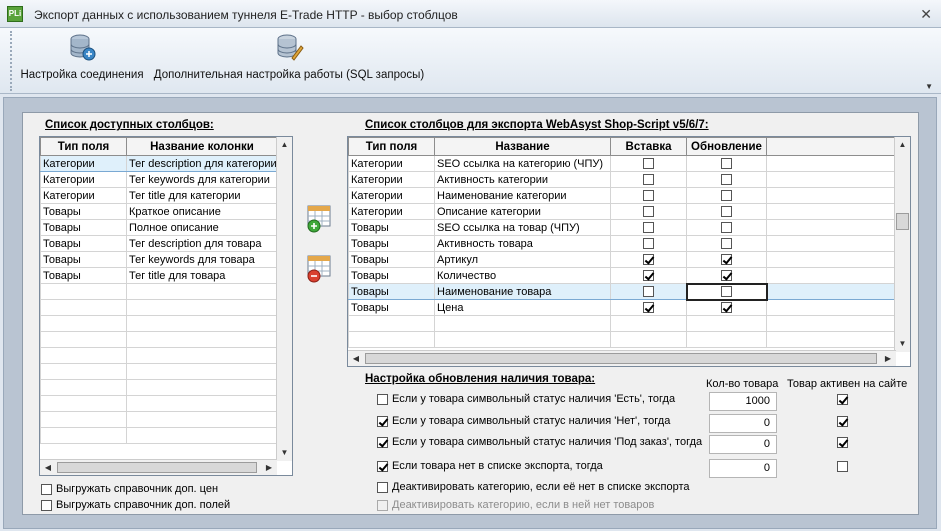  I want to click on export-row: Товары Цена, so click(622, 307).